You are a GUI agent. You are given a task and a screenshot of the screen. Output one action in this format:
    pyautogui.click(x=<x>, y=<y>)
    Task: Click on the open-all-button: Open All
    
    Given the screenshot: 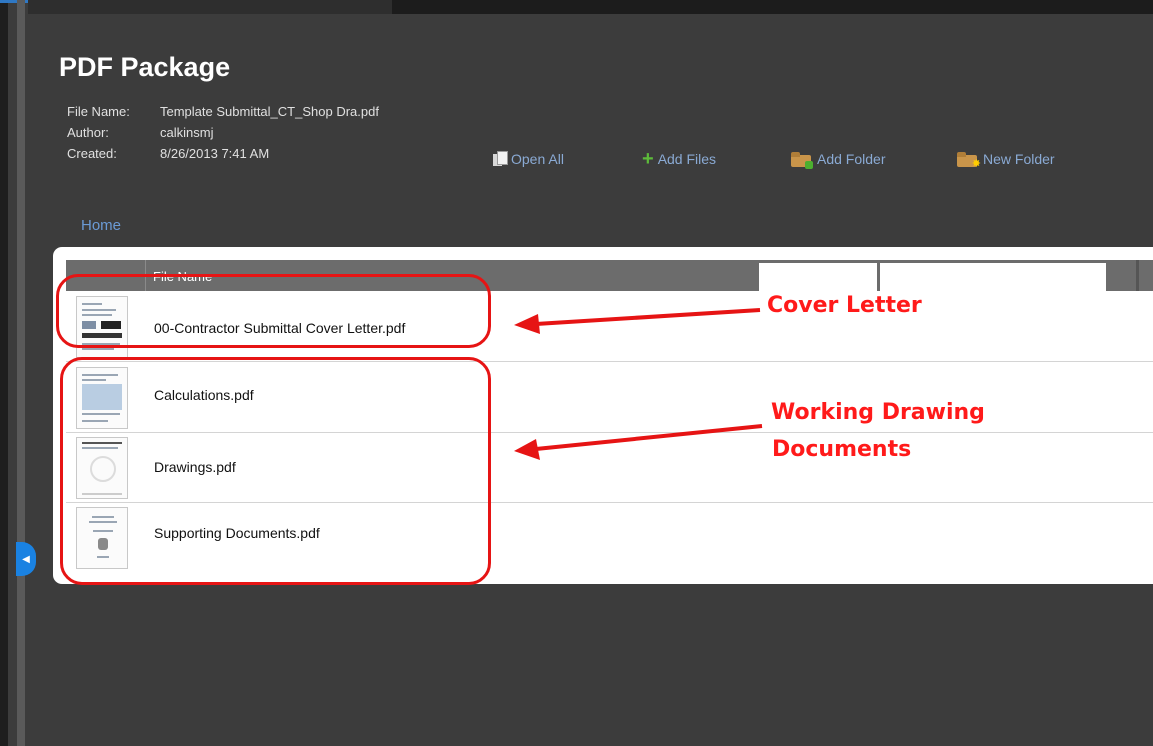 What is the action you would take?
    pyautogui.click(x=528, y=159)
    